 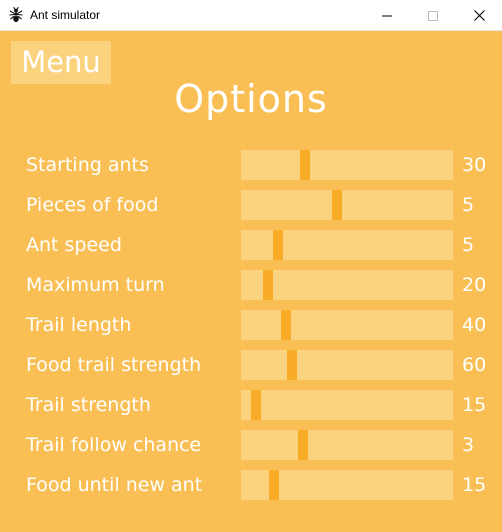 I want to click on ant-icon, so click(x=16, y=14).